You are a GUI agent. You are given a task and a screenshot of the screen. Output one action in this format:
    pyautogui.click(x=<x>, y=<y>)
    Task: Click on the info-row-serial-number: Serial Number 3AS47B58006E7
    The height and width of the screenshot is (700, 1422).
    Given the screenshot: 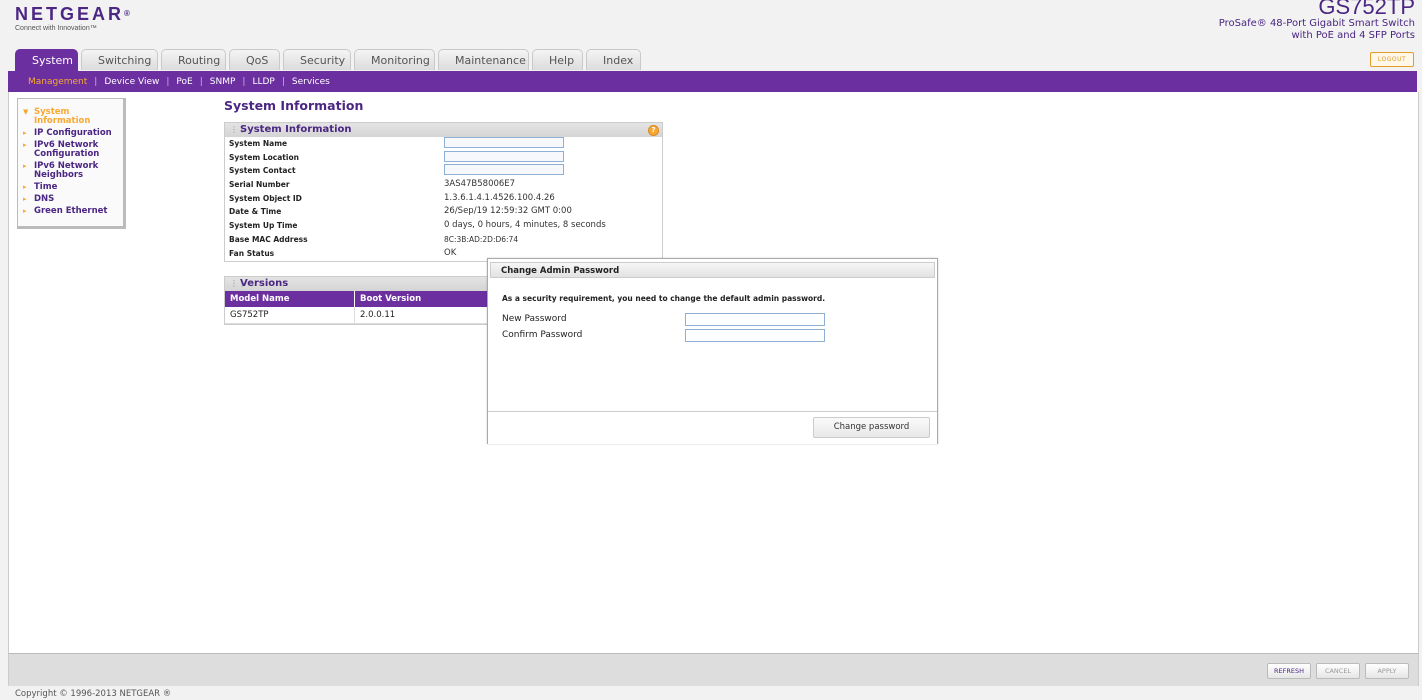 What is the action you would take?
    pyautogui.click(x=443, y=185)
    